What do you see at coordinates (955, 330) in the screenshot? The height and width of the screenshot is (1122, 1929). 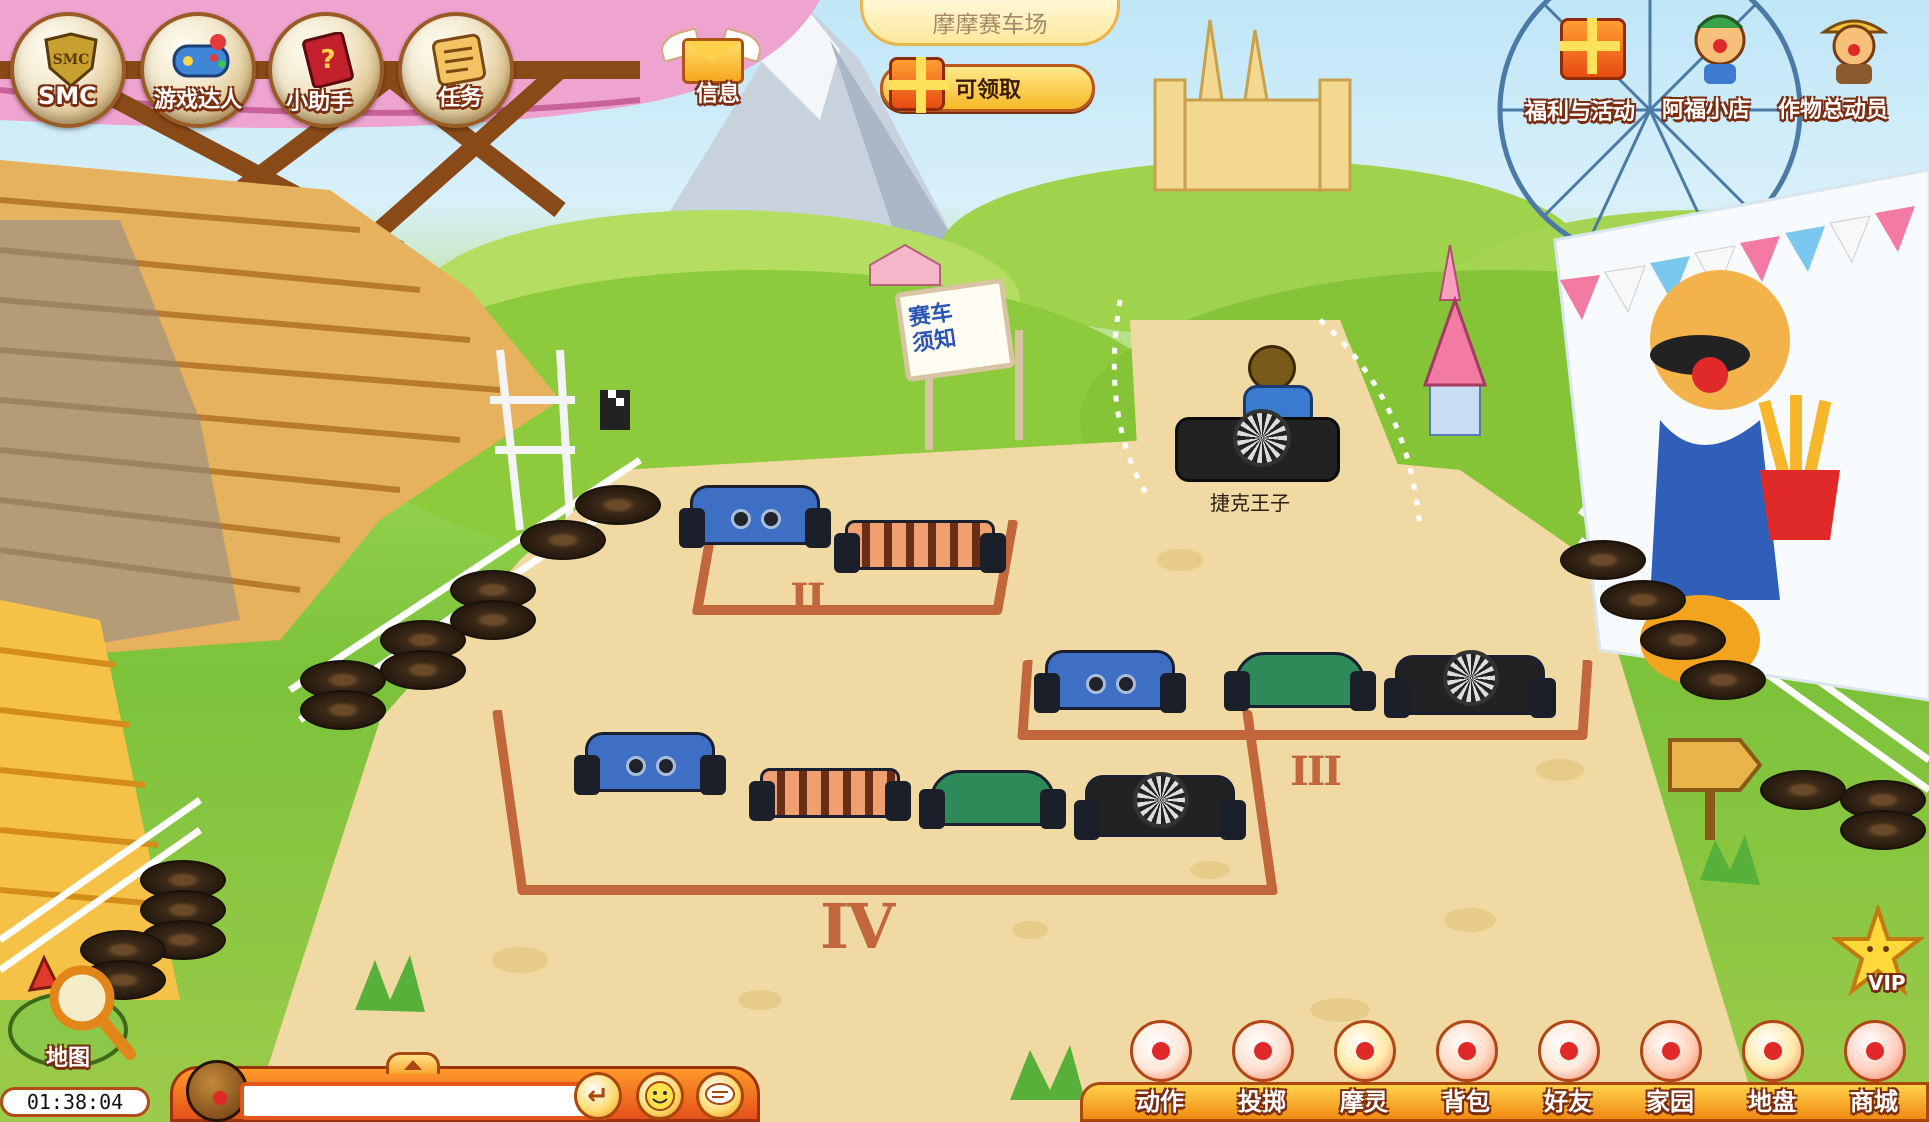 I see `race-notice-sign: 赛车 须知` at bounding box center [955, 330].